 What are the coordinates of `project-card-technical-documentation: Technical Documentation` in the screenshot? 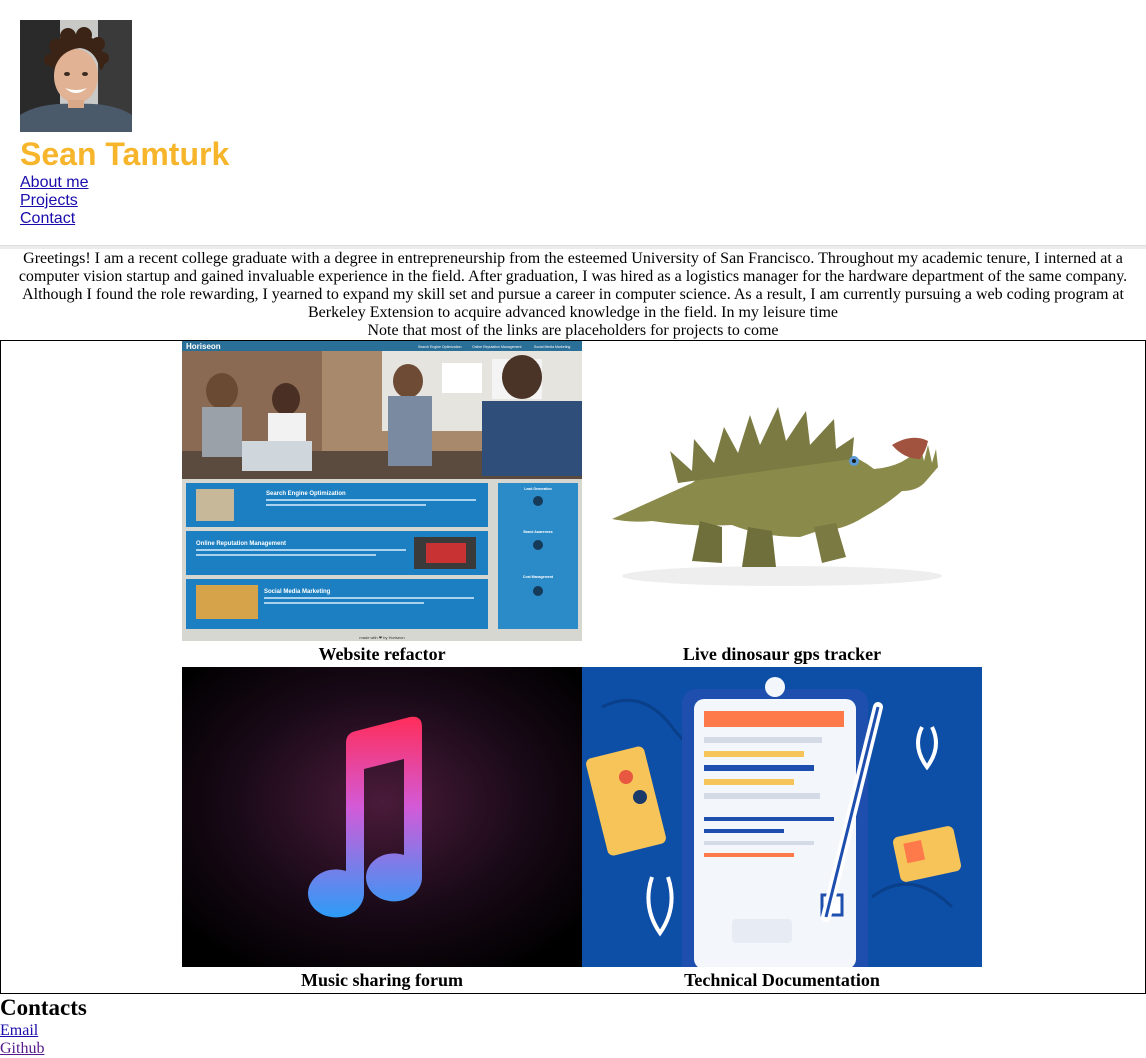 It's located at (782, 830).